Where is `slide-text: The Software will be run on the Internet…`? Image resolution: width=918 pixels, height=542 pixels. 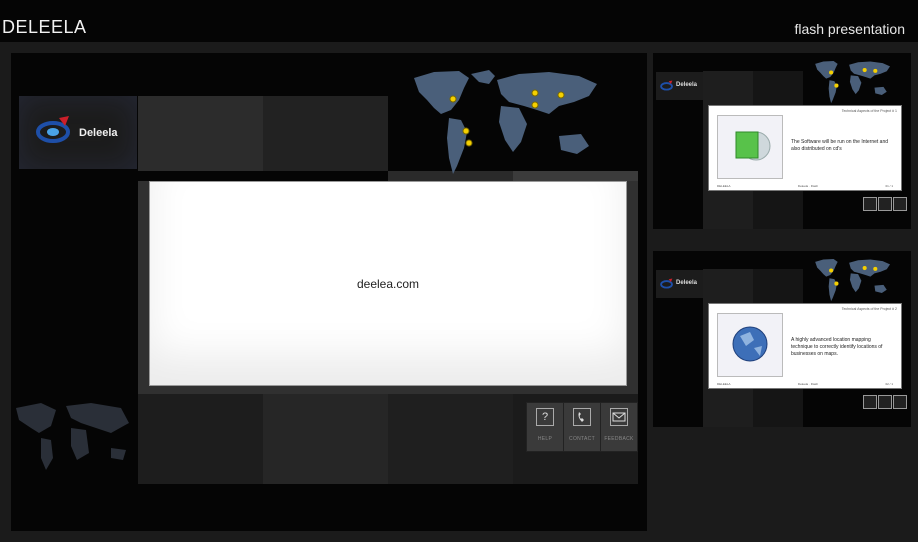
slide-text: The Software will be run on the Internet… is located at coordinates (840, 145).